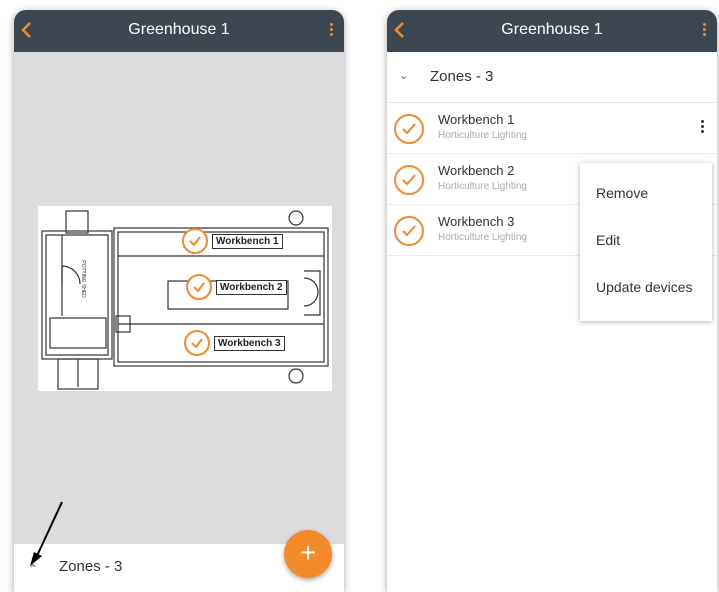 The height and width of the screenshot is (592, 719). Describe the element at coordinates (247, 241) in the screenshot. I see `zone-marker-label: Workbench 1` at that location.